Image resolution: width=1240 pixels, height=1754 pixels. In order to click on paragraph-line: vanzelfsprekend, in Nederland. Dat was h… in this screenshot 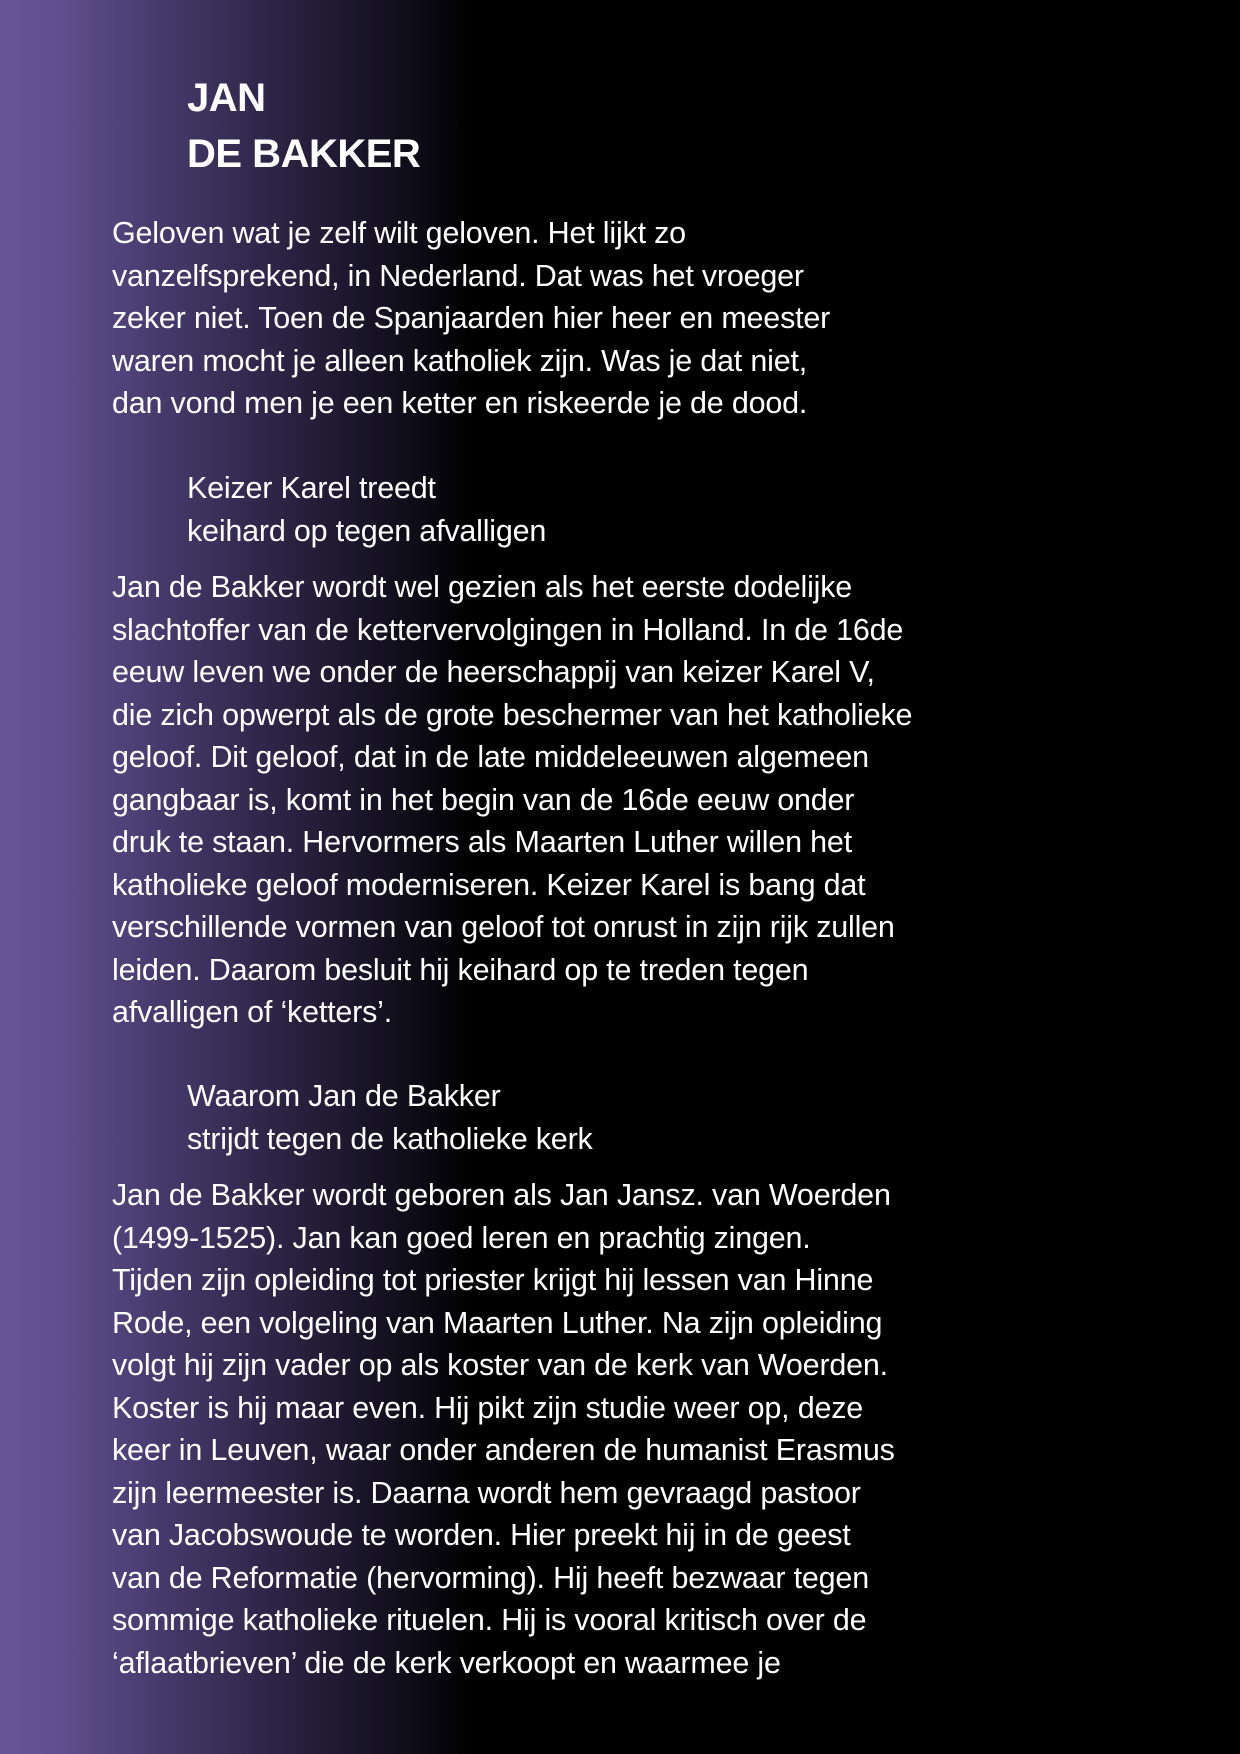, I will do `click(458, 275)`.